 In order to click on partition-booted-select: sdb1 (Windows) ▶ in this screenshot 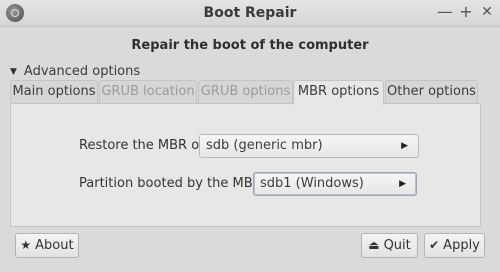, I will do `click(335, 184)`.